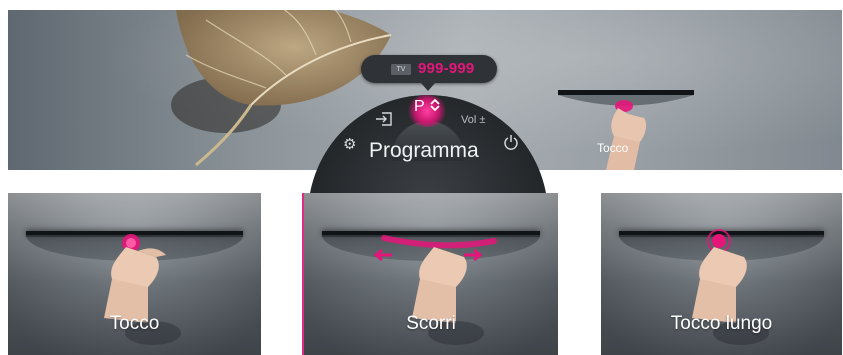 This screenshot has width=843, height=355. Describe the element at coordinates (473, 255) in the screenshot. I see `arrow-right-icon` at that location.